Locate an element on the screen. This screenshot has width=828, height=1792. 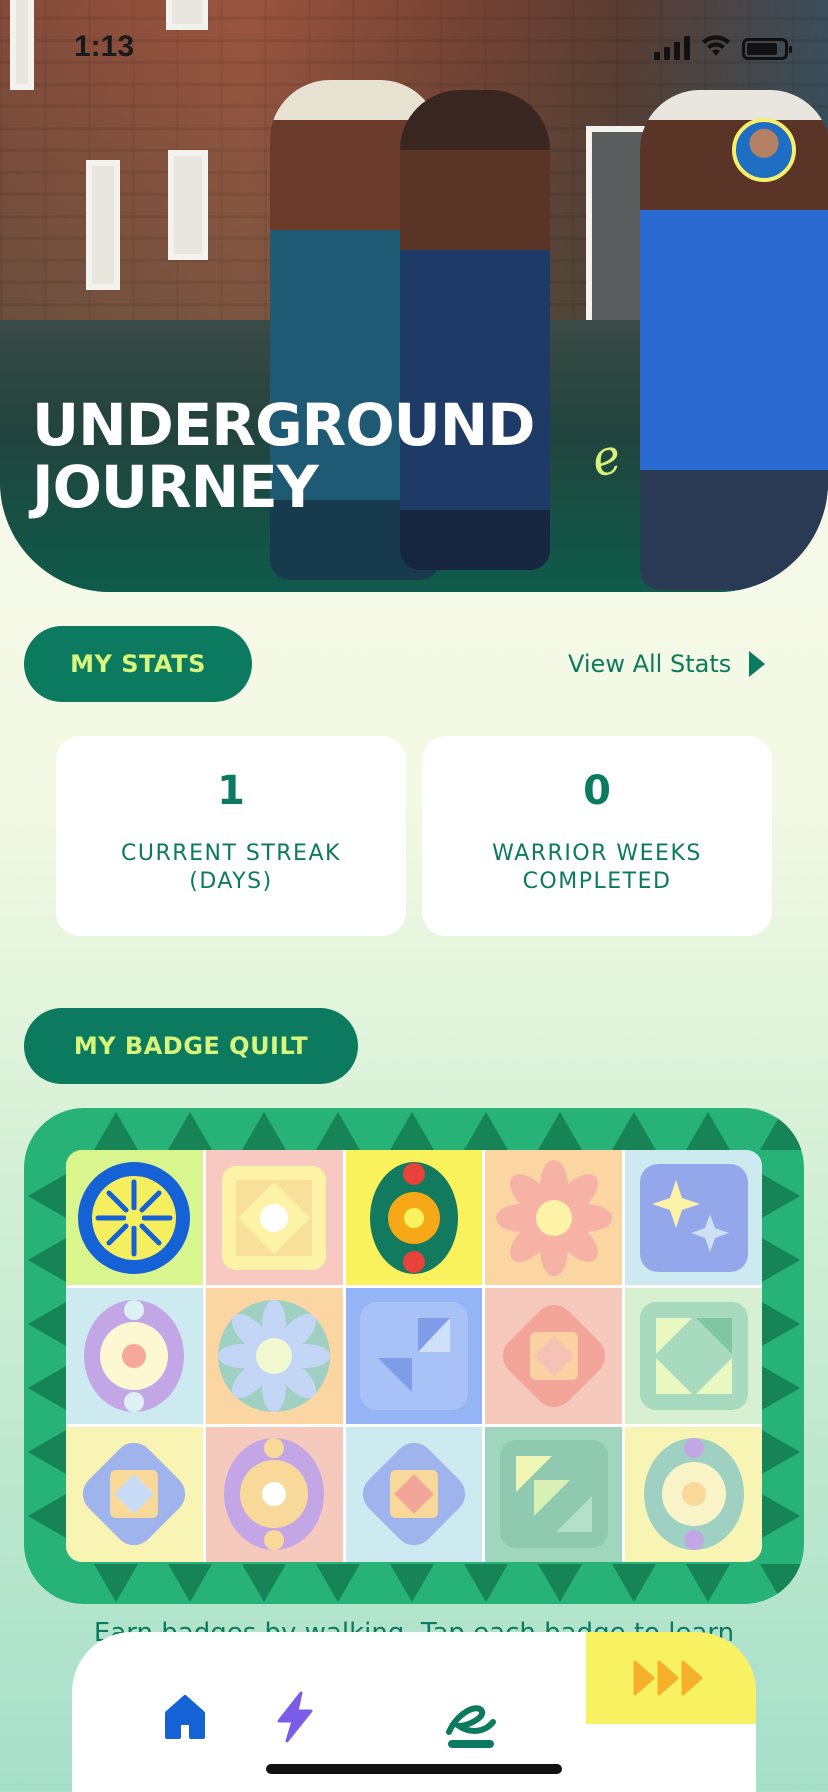
daisy-badge is located at coordinates (274, 1356).